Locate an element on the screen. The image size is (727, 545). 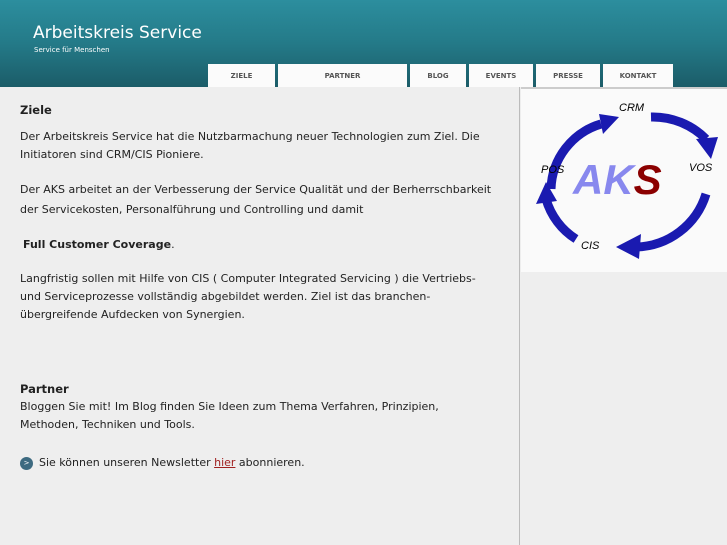
nav-presse: PRESSE is located at coordinates (568, 75).